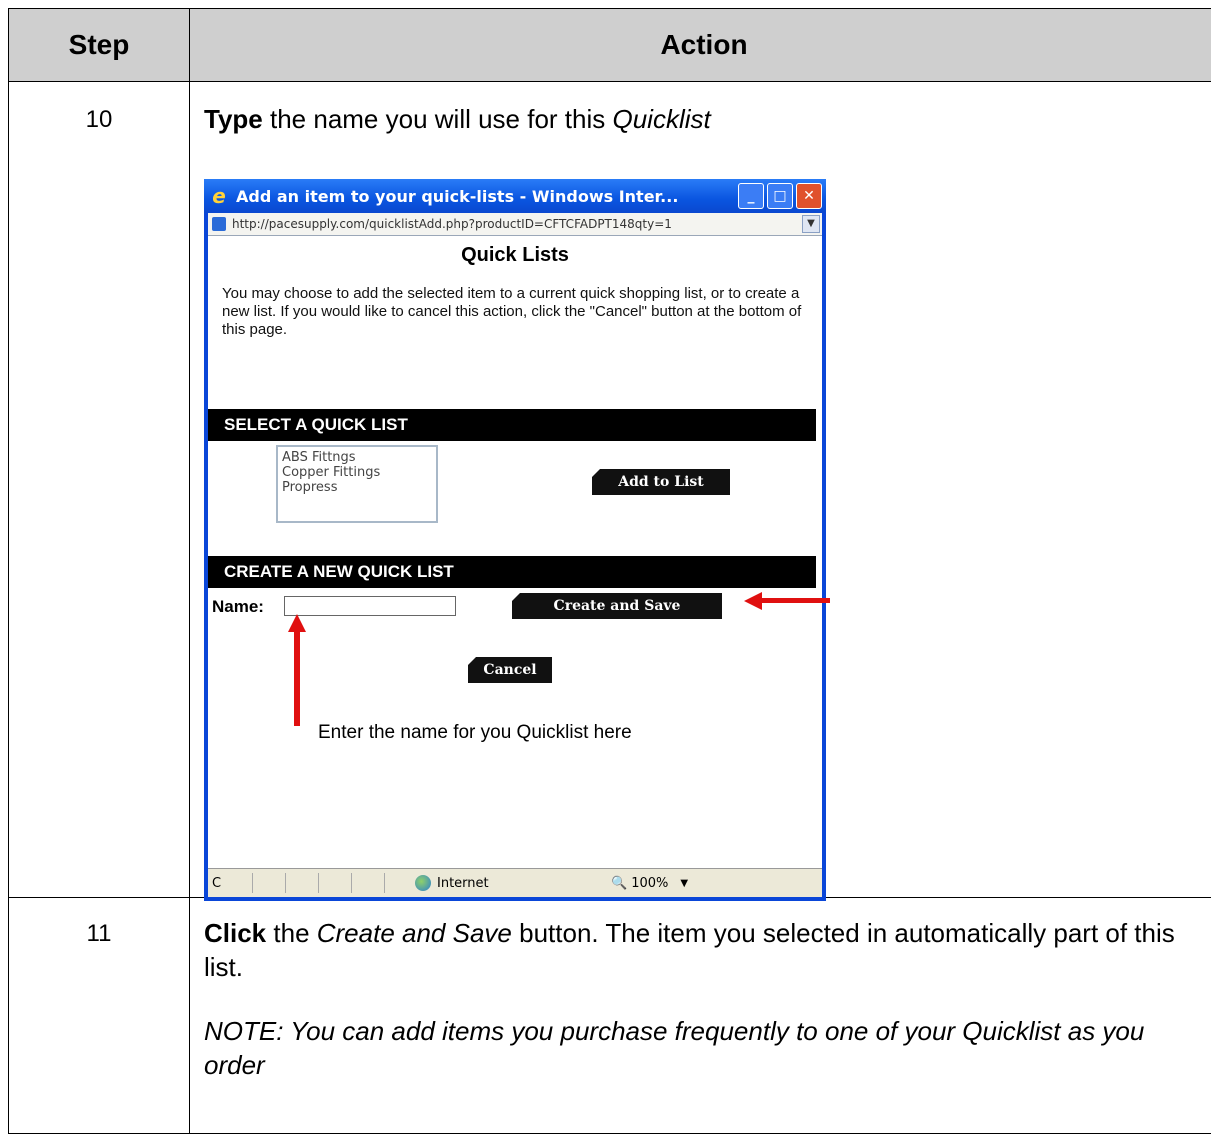 This screenshot has width=1211, height=1134. I want to click on globe-icon, so click(423, 883).